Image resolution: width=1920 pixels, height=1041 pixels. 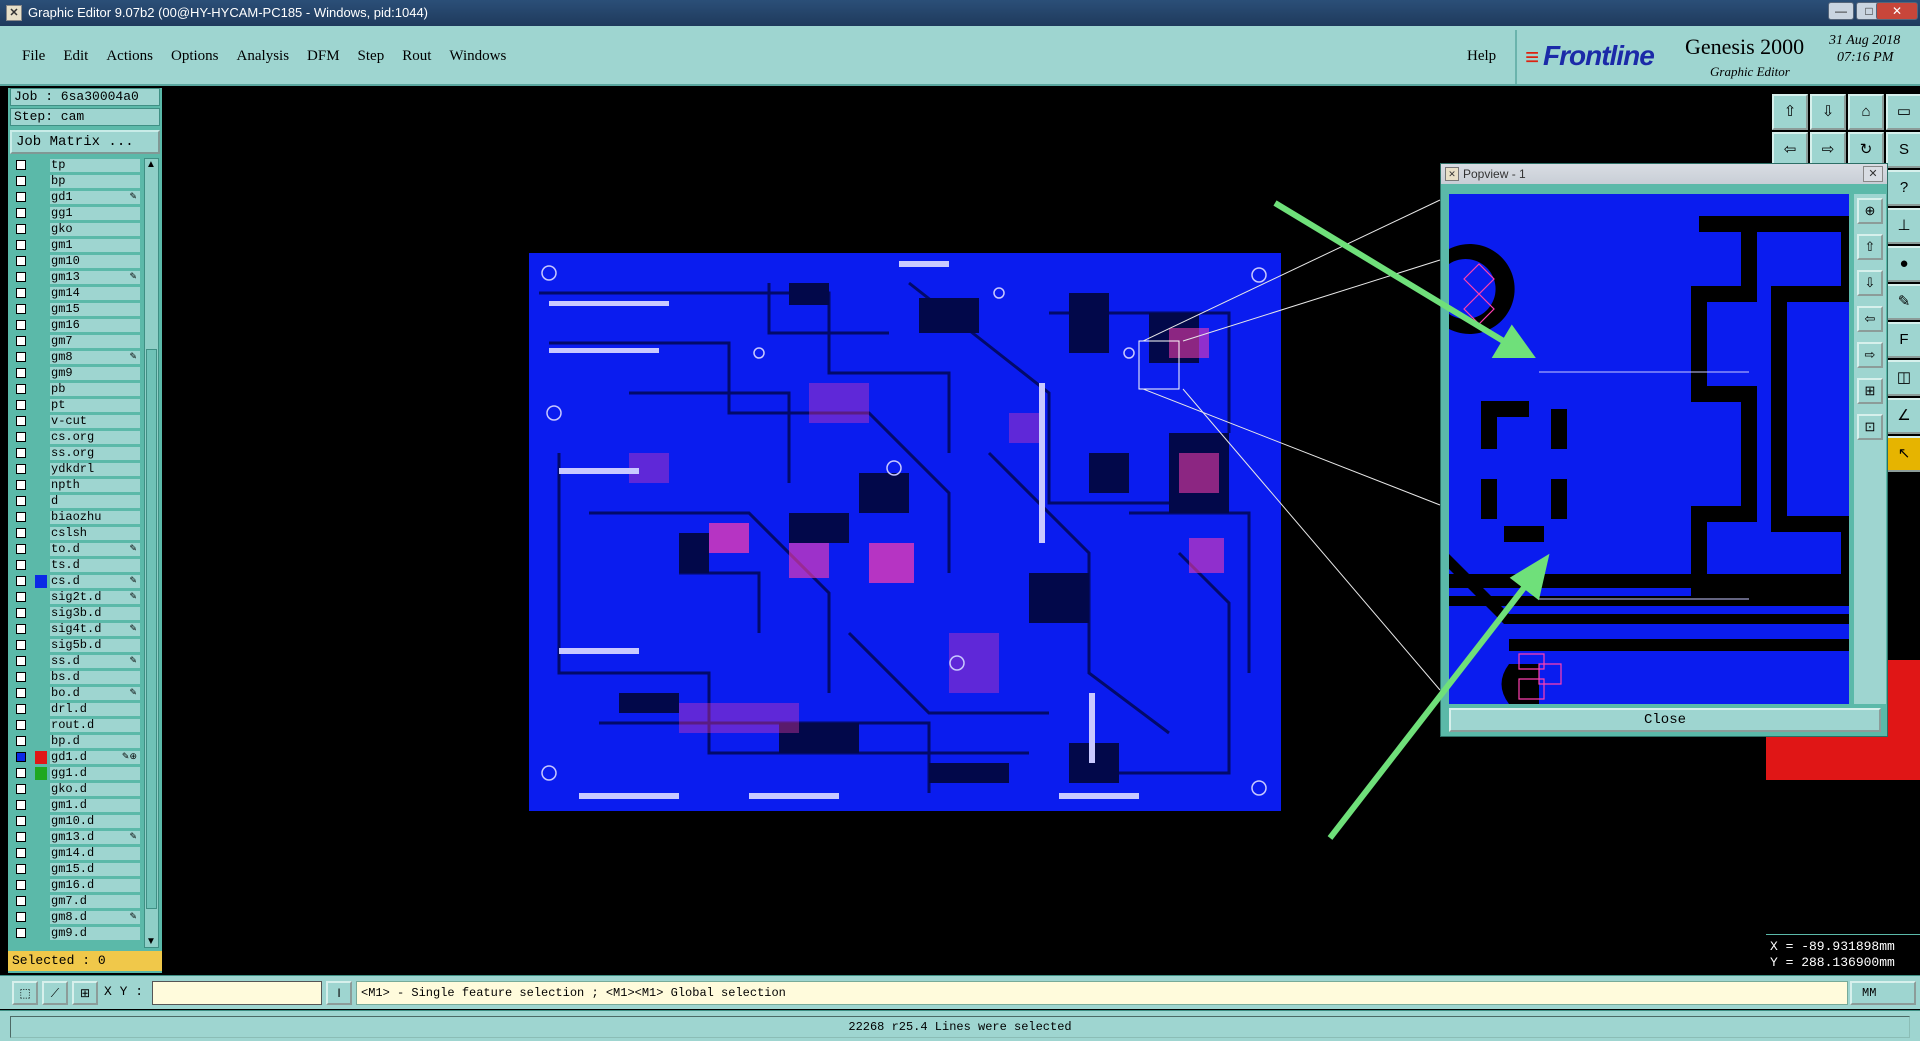 I want to click on layer-row: cslsh, so click(x=75, y=534).